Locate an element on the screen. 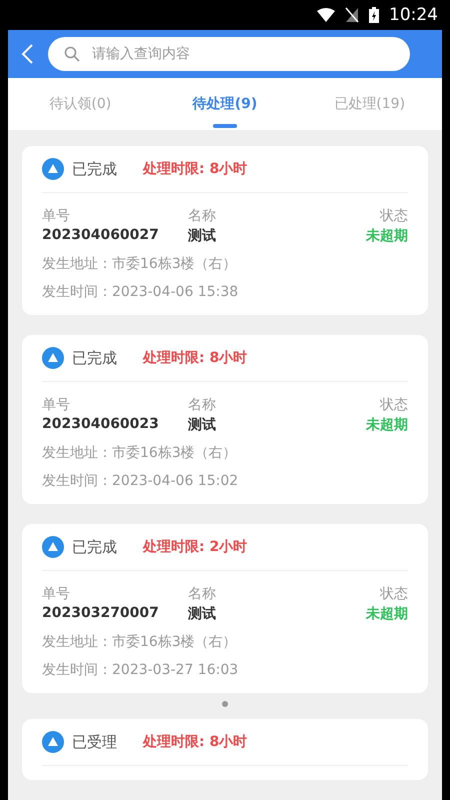 Image resolution: width=450 pixels, height=800 pixels. time-limit: 处理时限: 2小时 is located at coordinates (195, 547).